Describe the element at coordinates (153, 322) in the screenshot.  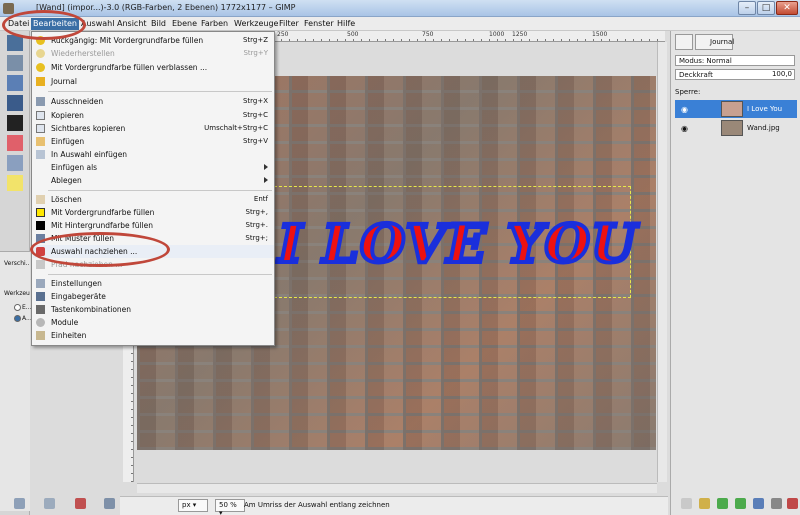
I see `menu-item-modules: Module` at that location.